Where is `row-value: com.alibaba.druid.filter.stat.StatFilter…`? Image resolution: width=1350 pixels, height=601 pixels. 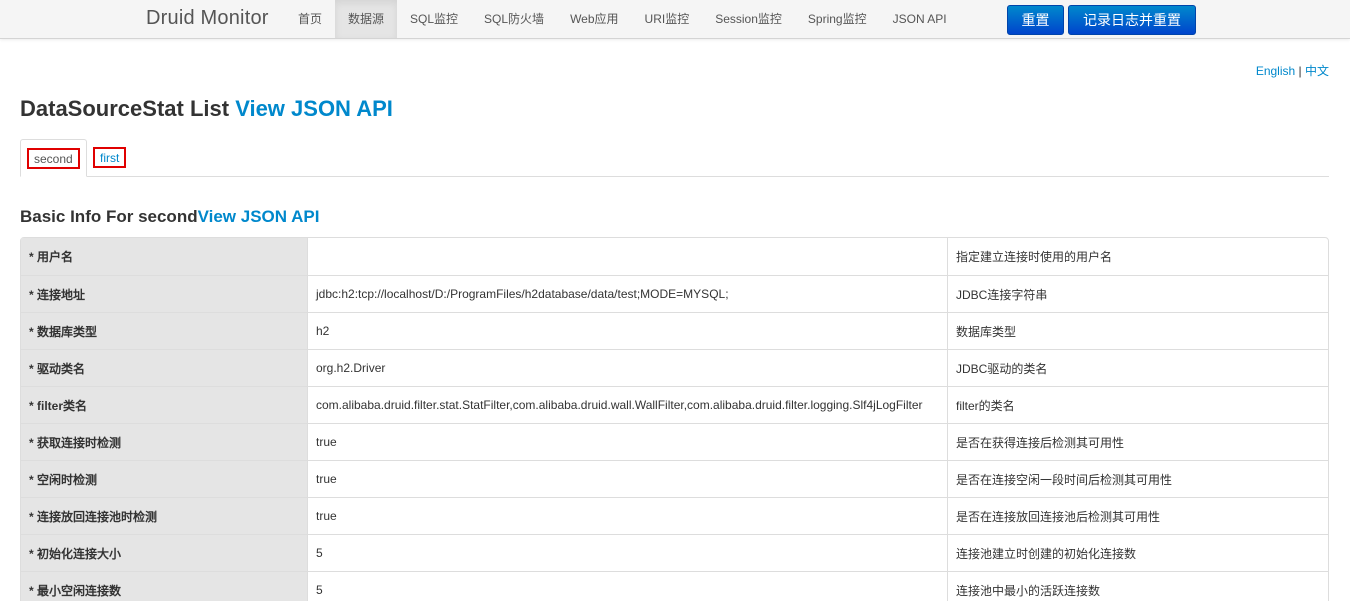
row-value: com.alibaba.druid.filter.stat.StatFilter… is located at coordinates (627, 404).